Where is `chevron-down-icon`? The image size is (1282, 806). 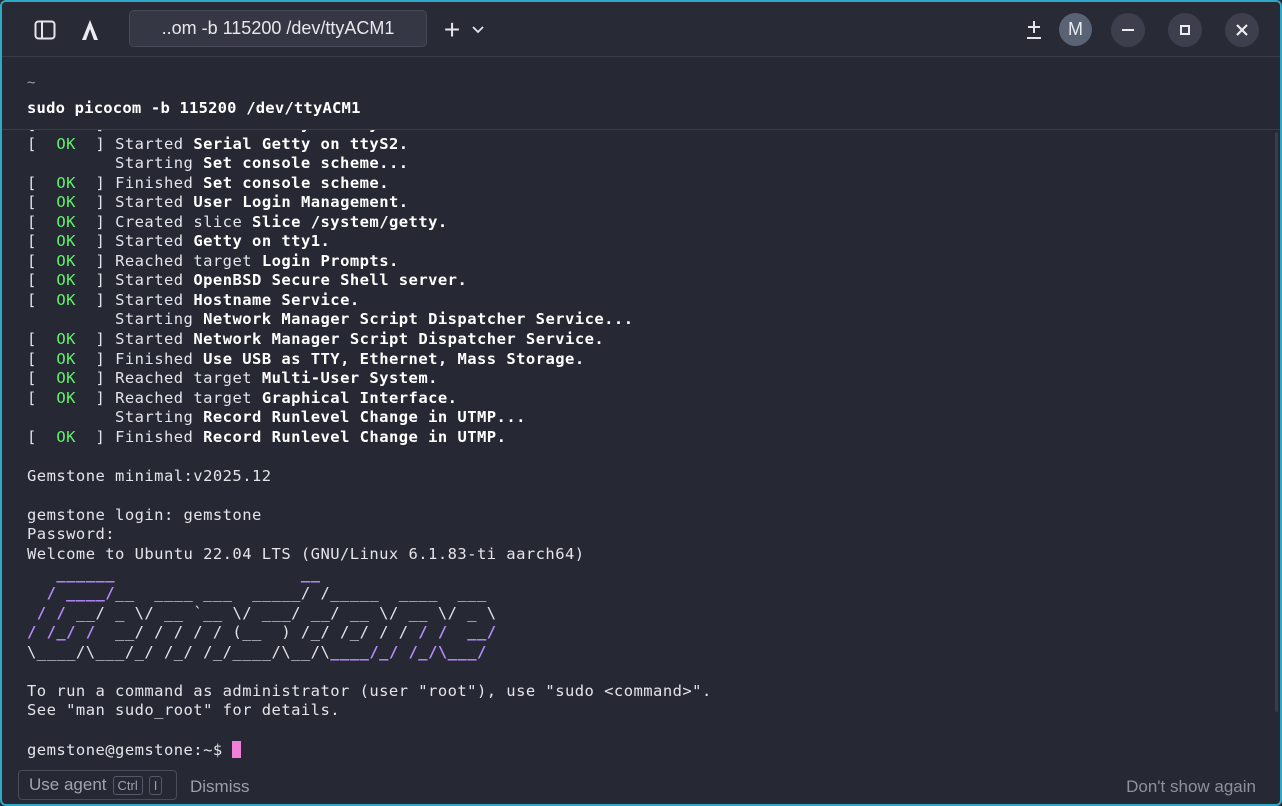
chevron-down-icon is located at coordinates (478, 30).